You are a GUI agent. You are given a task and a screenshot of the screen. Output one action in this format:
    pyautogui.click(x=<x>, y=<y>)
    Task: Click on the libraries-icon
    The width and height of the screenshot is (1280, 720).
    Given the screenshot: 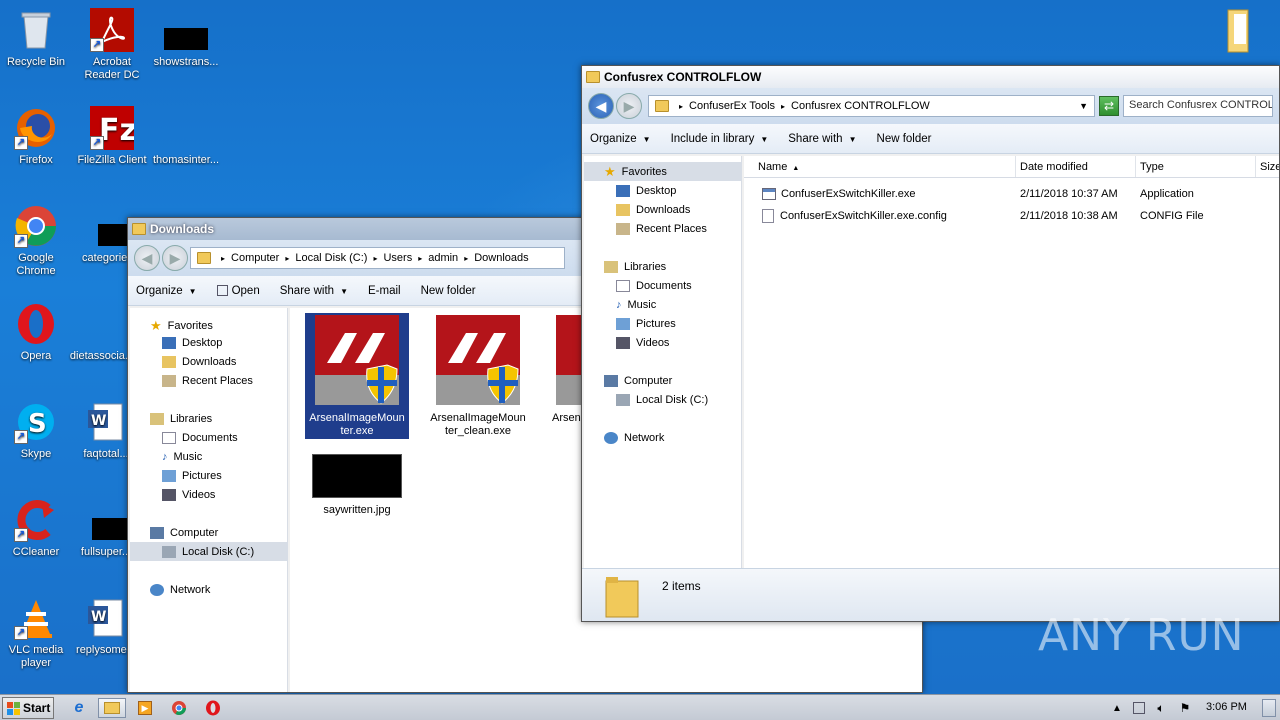 What is the action you would take?
    pyautogui.click(x=611, y=267)
    